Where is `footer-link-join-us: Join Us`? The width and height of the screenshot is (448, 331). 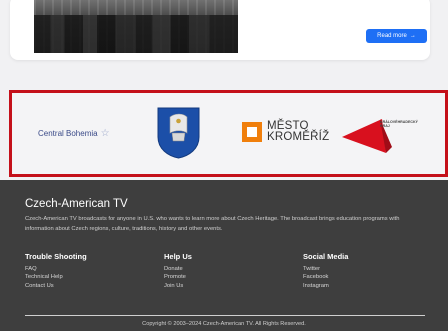 footer-link-join-us: Join Us is located at coordinates (178, 286).